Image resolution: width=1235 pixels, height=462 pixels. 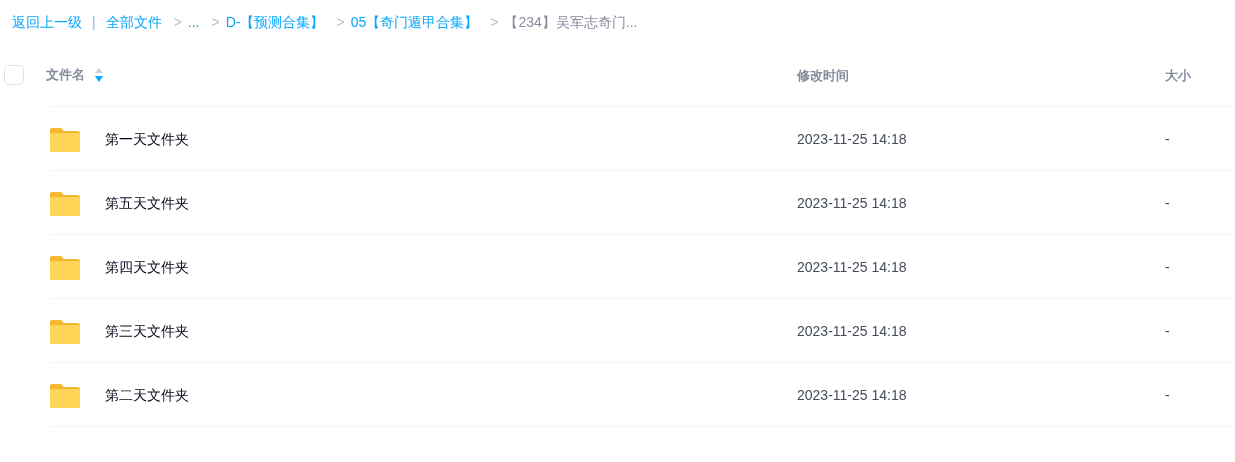 I want to click on breadcrumb-item: D-【预测合集】, so click(x=275, y=22).